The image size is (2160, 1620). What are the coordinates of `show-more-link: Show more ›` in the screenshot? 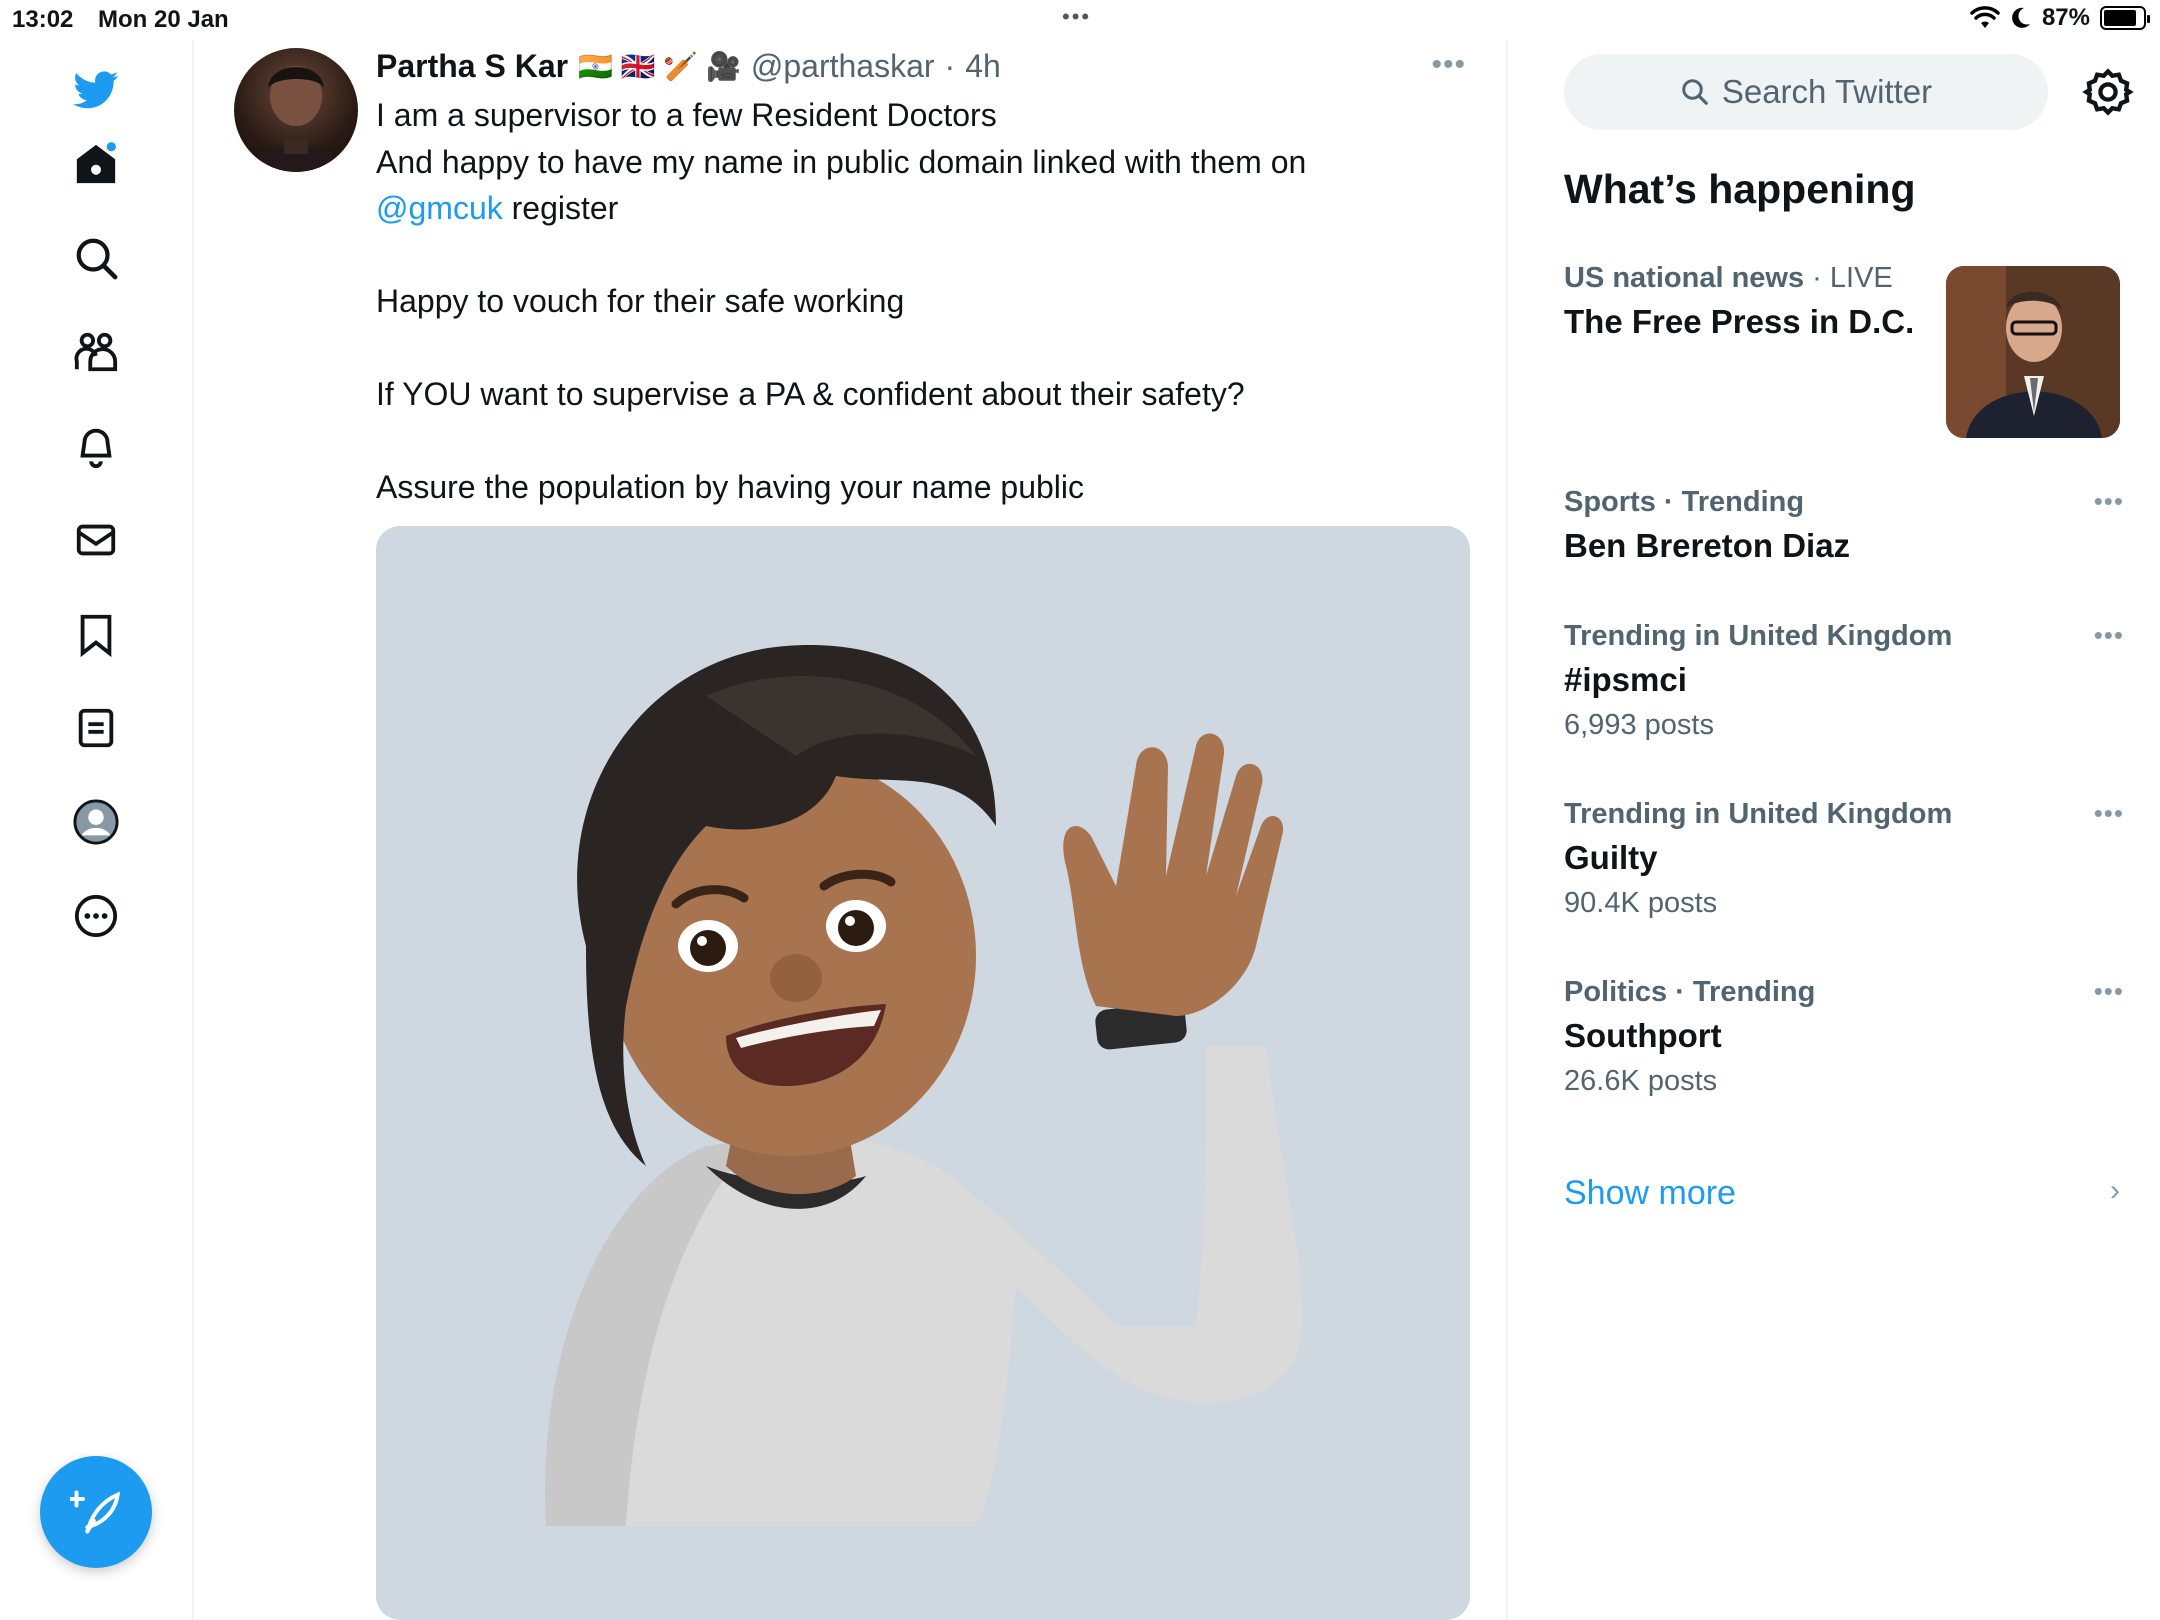 It's located at (1844, 1193).